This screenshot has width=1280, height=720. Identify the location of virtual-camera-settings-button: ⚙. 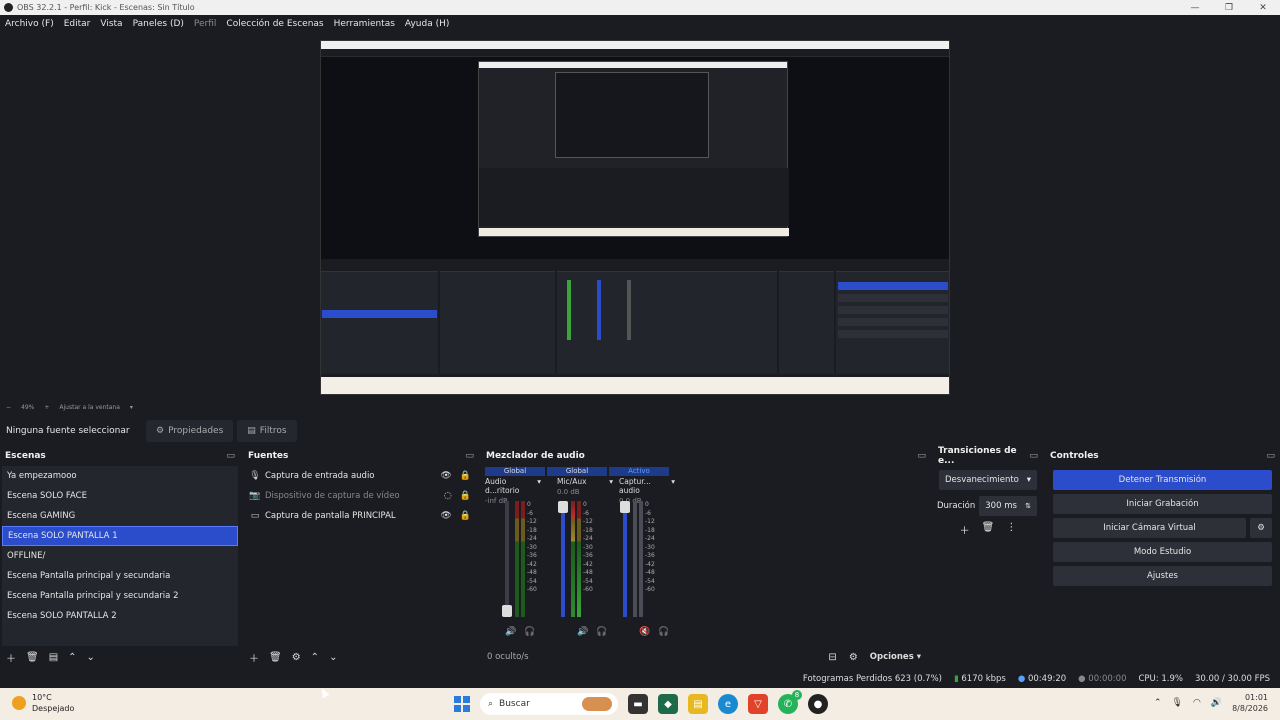
(1261, 528).